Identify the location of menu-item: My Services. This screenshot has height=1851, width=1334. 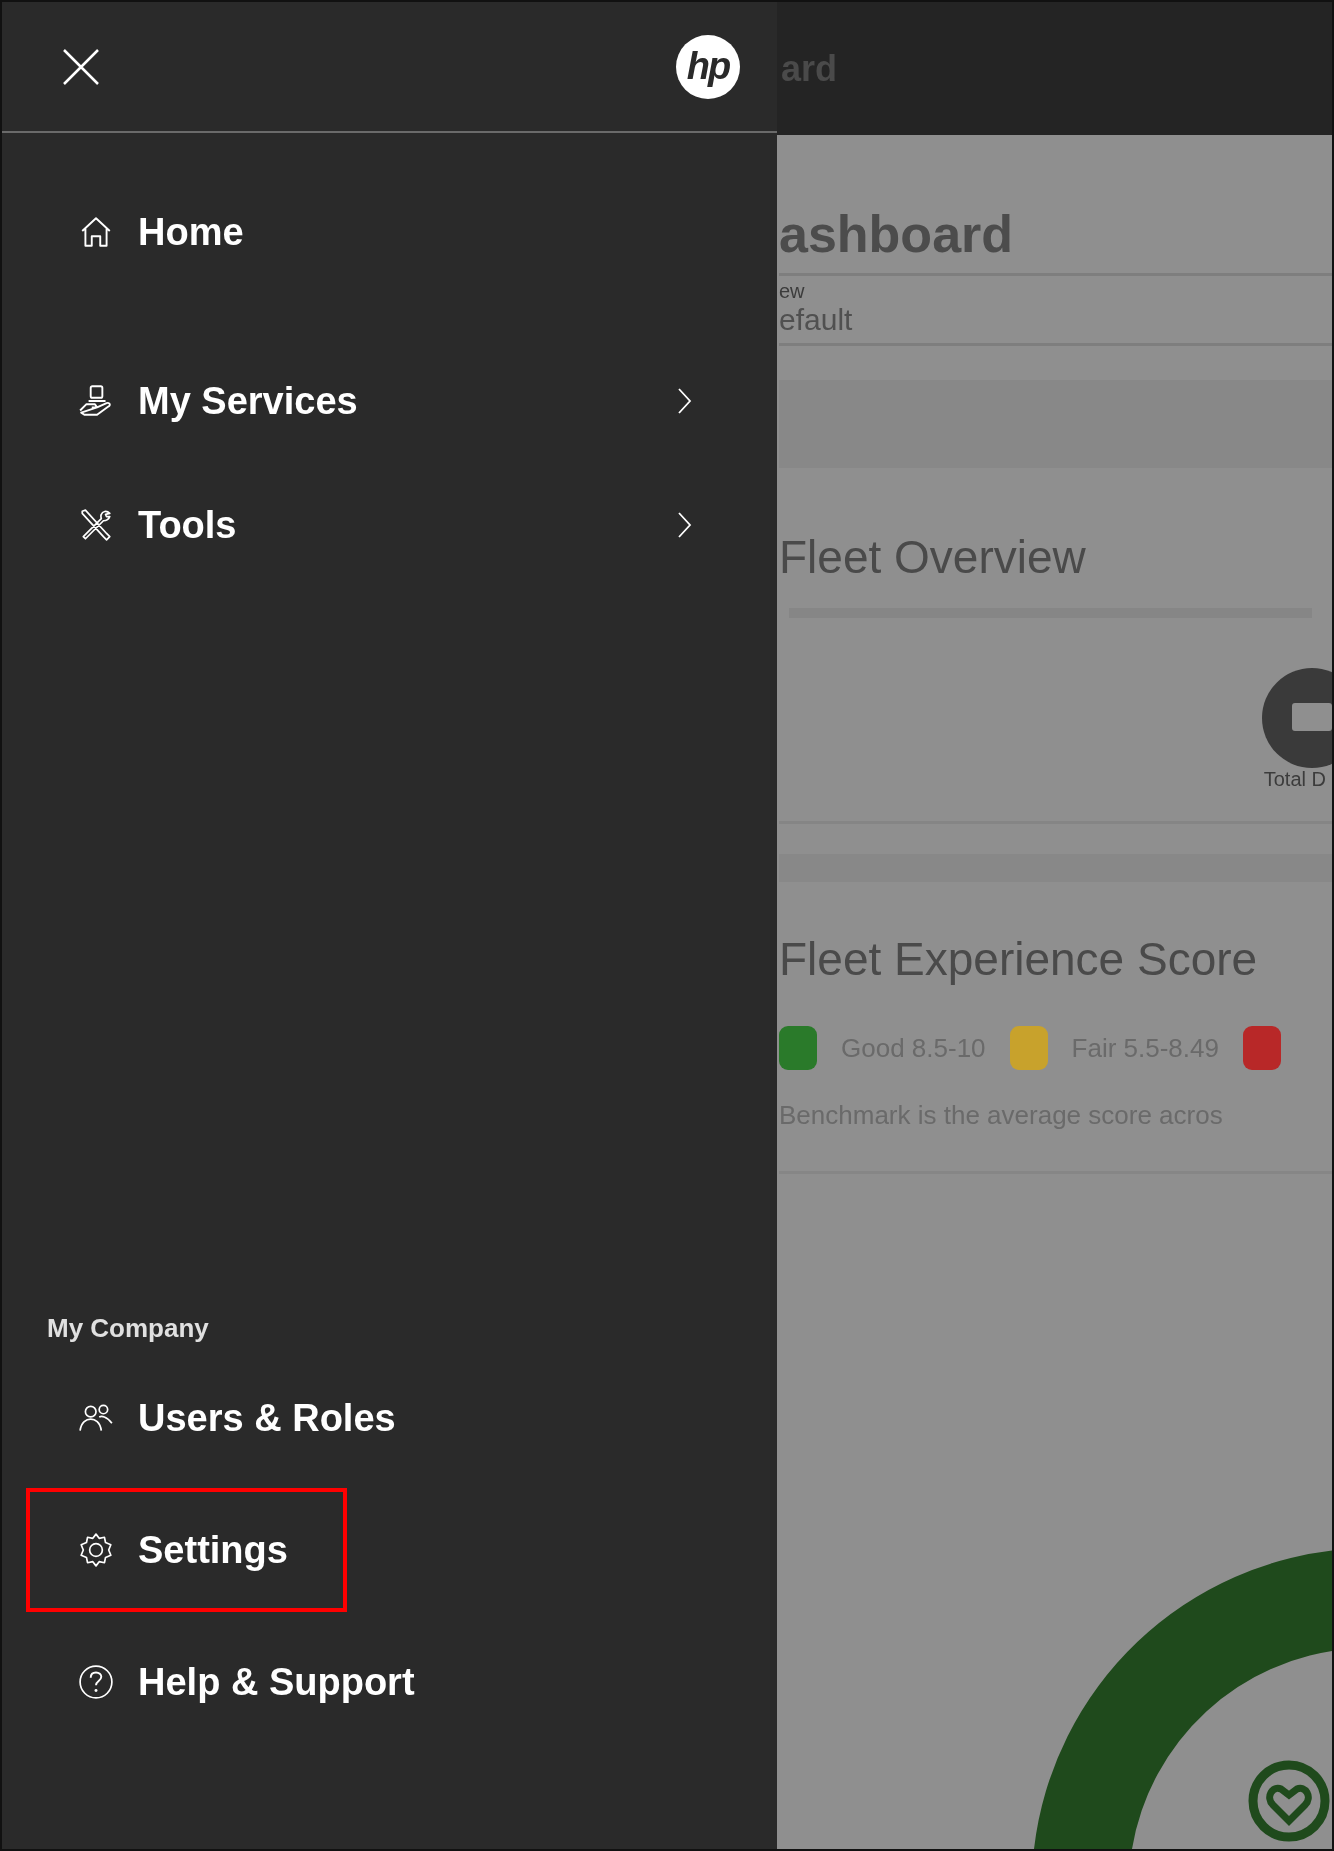
(387, 401).